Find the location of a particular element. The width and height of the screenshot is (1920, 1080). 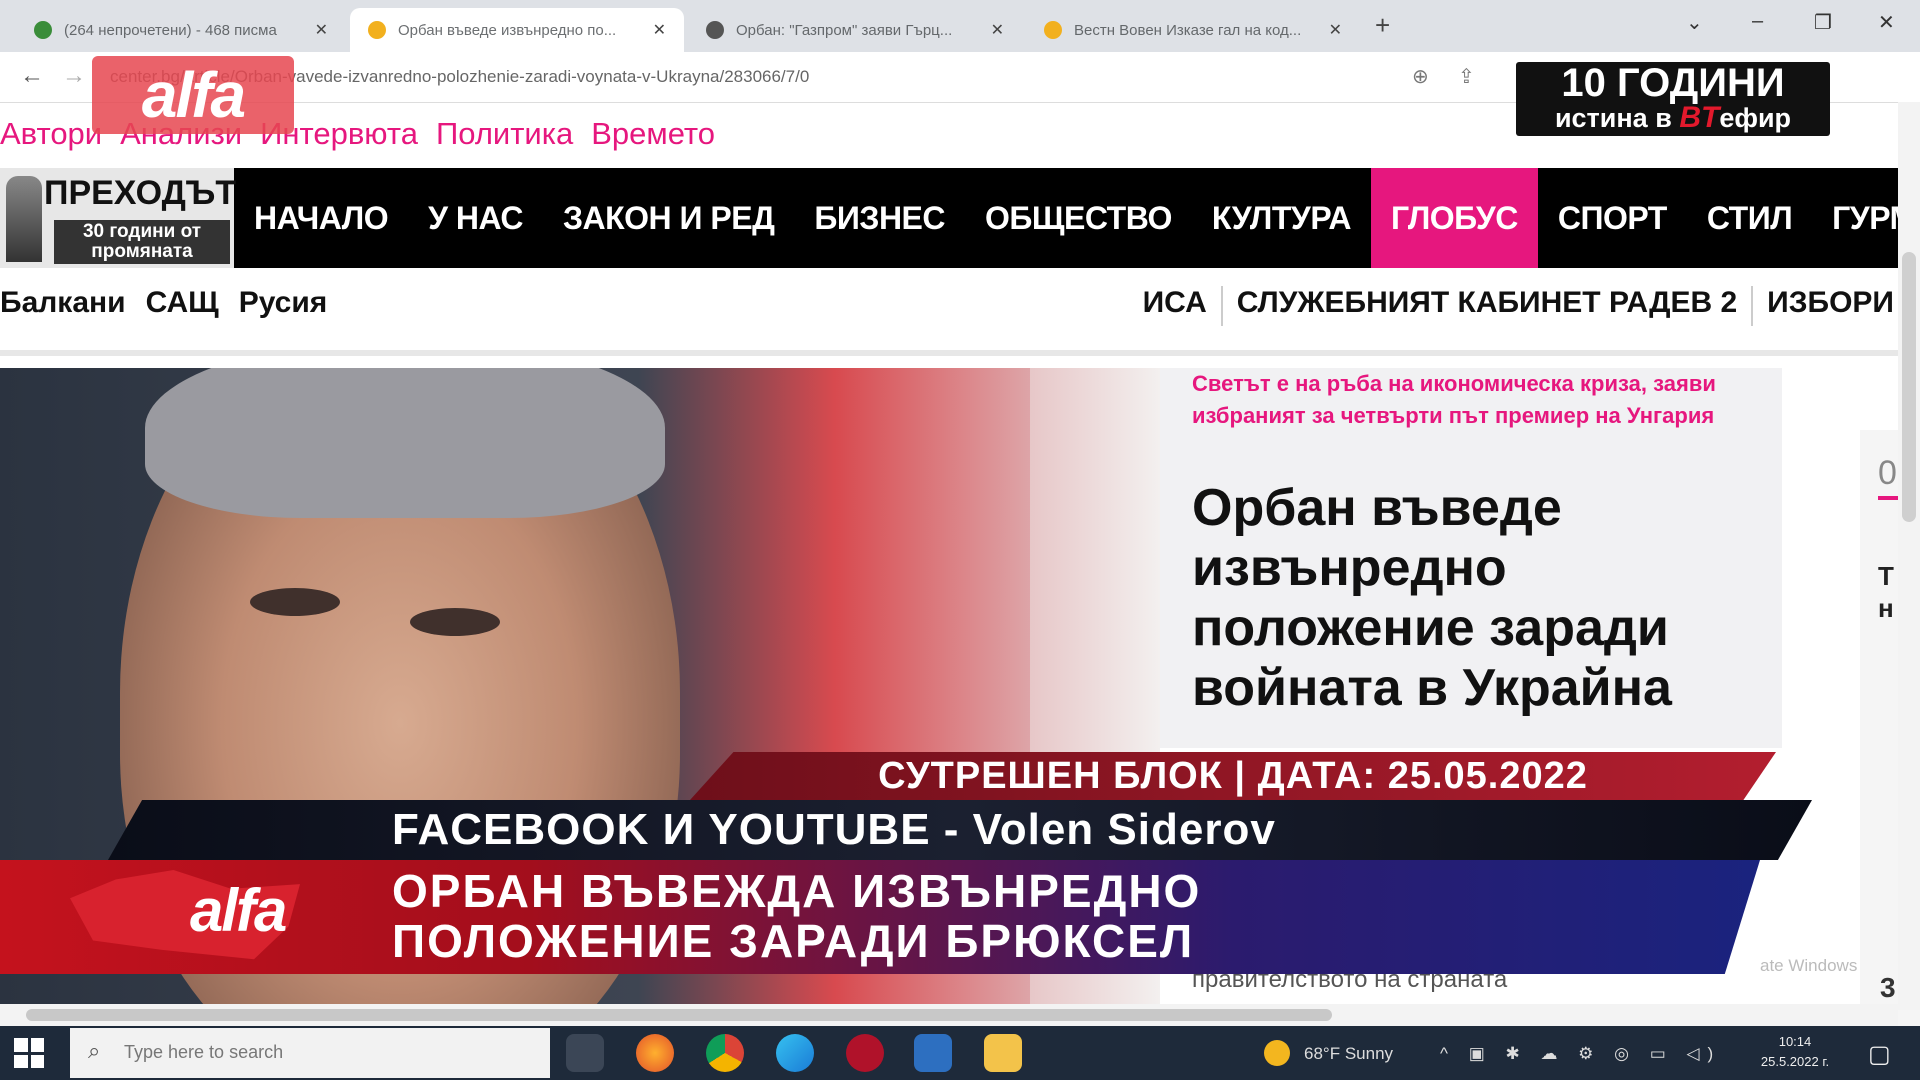

badge-line-2: истина в BTефир is located at coordinates (1673, 117).